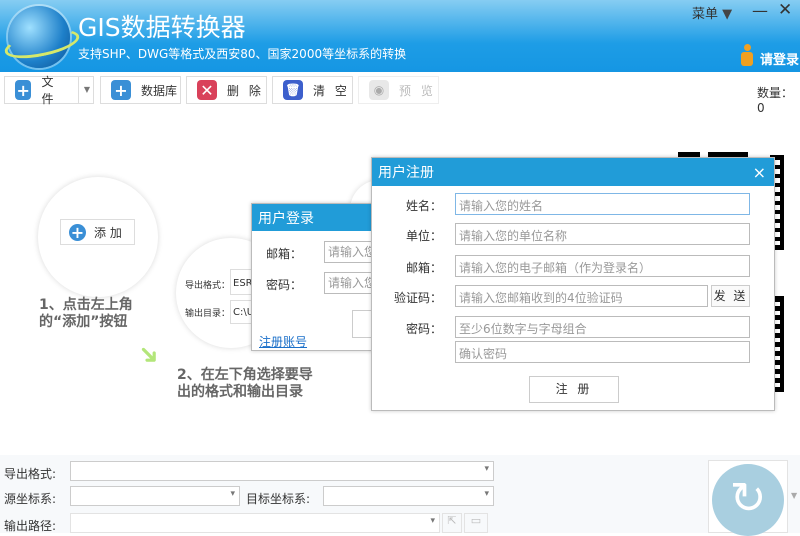 The width and height of the screenshot is (800, 536). I want to click on confirm-password-input: 确认密码, so click(602, 352).